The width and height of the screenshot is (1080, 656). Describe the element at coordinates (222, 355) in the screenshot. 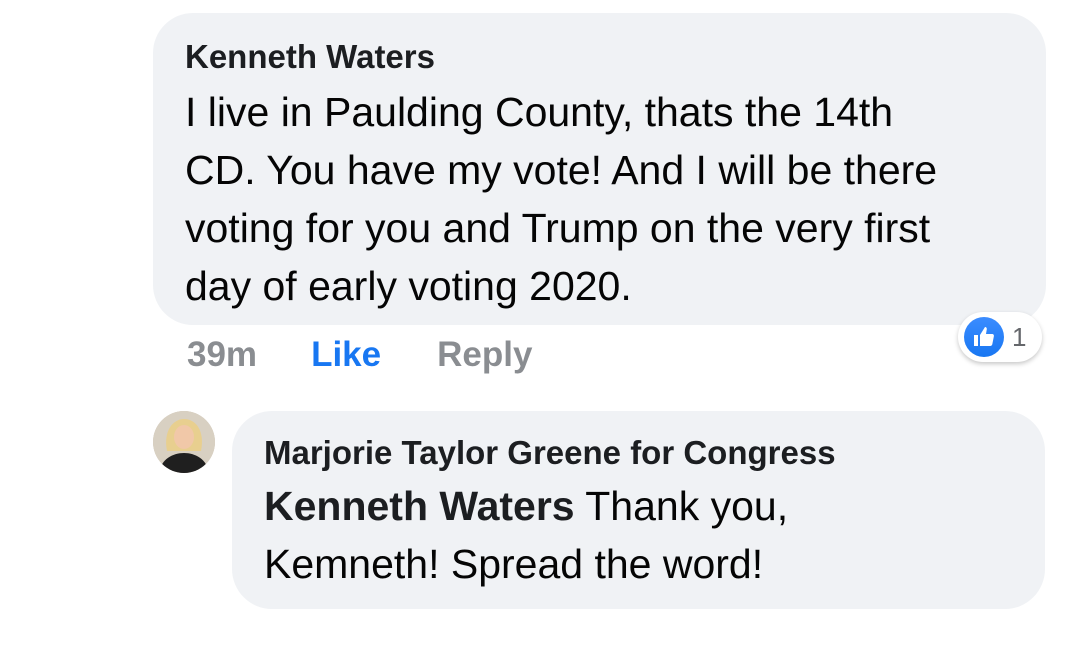

I see `comment-timestamp: 39m` at that location.